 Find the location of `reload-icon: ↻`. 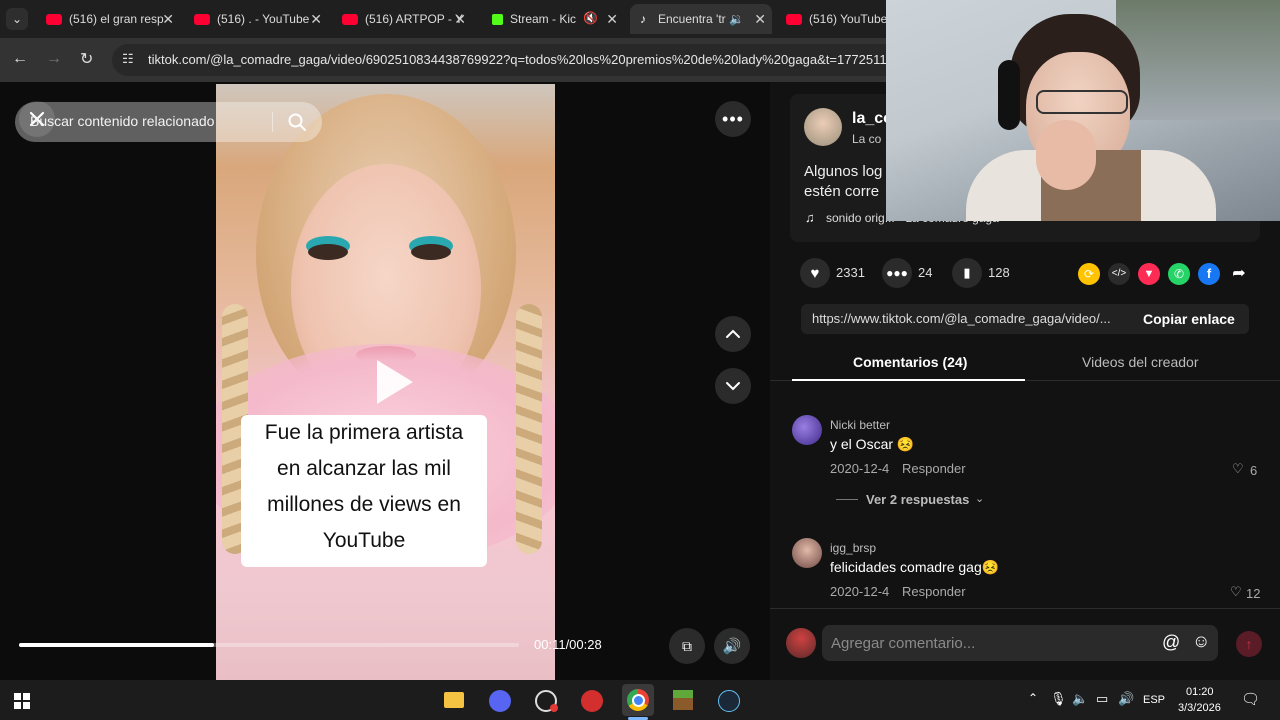

reload-icon: ↻ is located at coordinates (86, 59).